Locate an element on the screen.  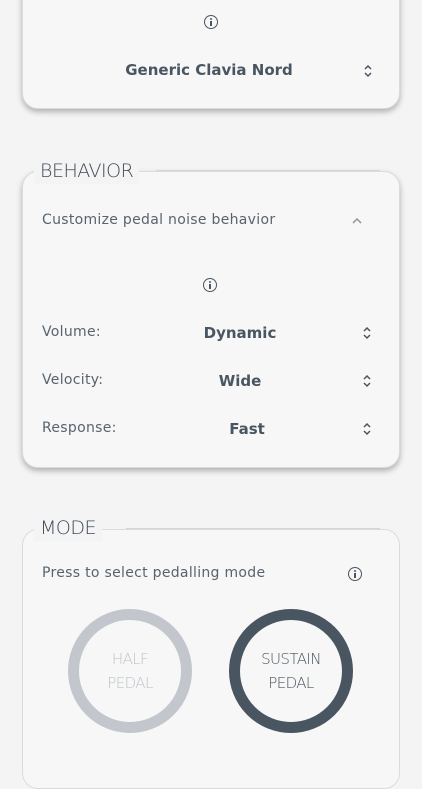
behavior-subtitle: Customize pedal noise behavior is located at coordinates (159, 220).